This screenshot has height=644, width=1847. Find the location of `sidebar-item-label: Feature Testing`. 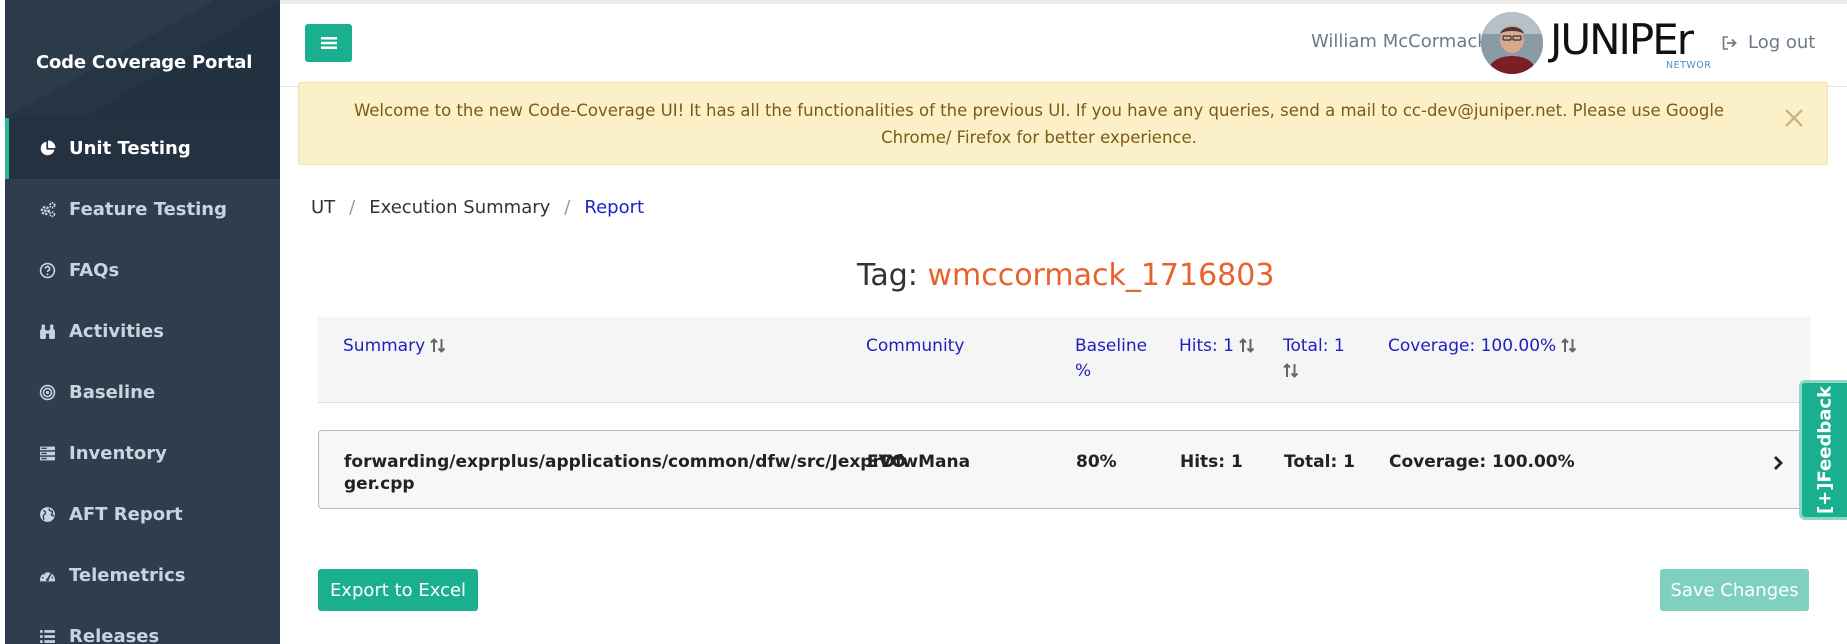

sidebar-item-label: Feature Testing is located at coordinates (148, 209).